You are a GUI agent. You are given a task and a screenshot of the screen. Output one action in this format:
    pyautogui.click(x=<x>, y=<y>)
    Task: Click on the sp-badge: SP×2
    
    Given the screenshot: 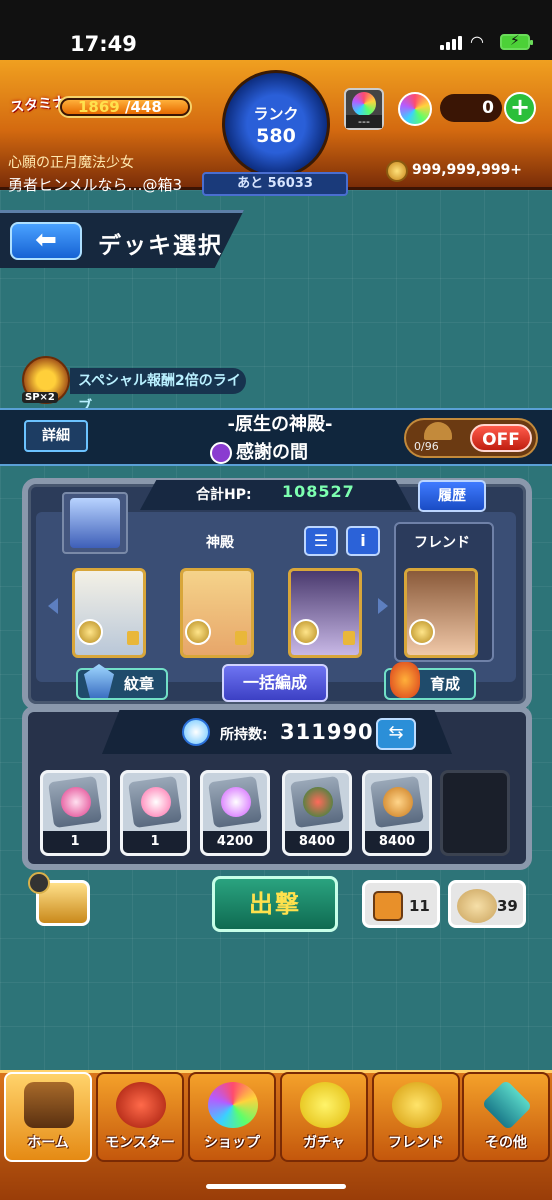 What is the action you would take?
    pyautogui.click(x=40, y=397)
    